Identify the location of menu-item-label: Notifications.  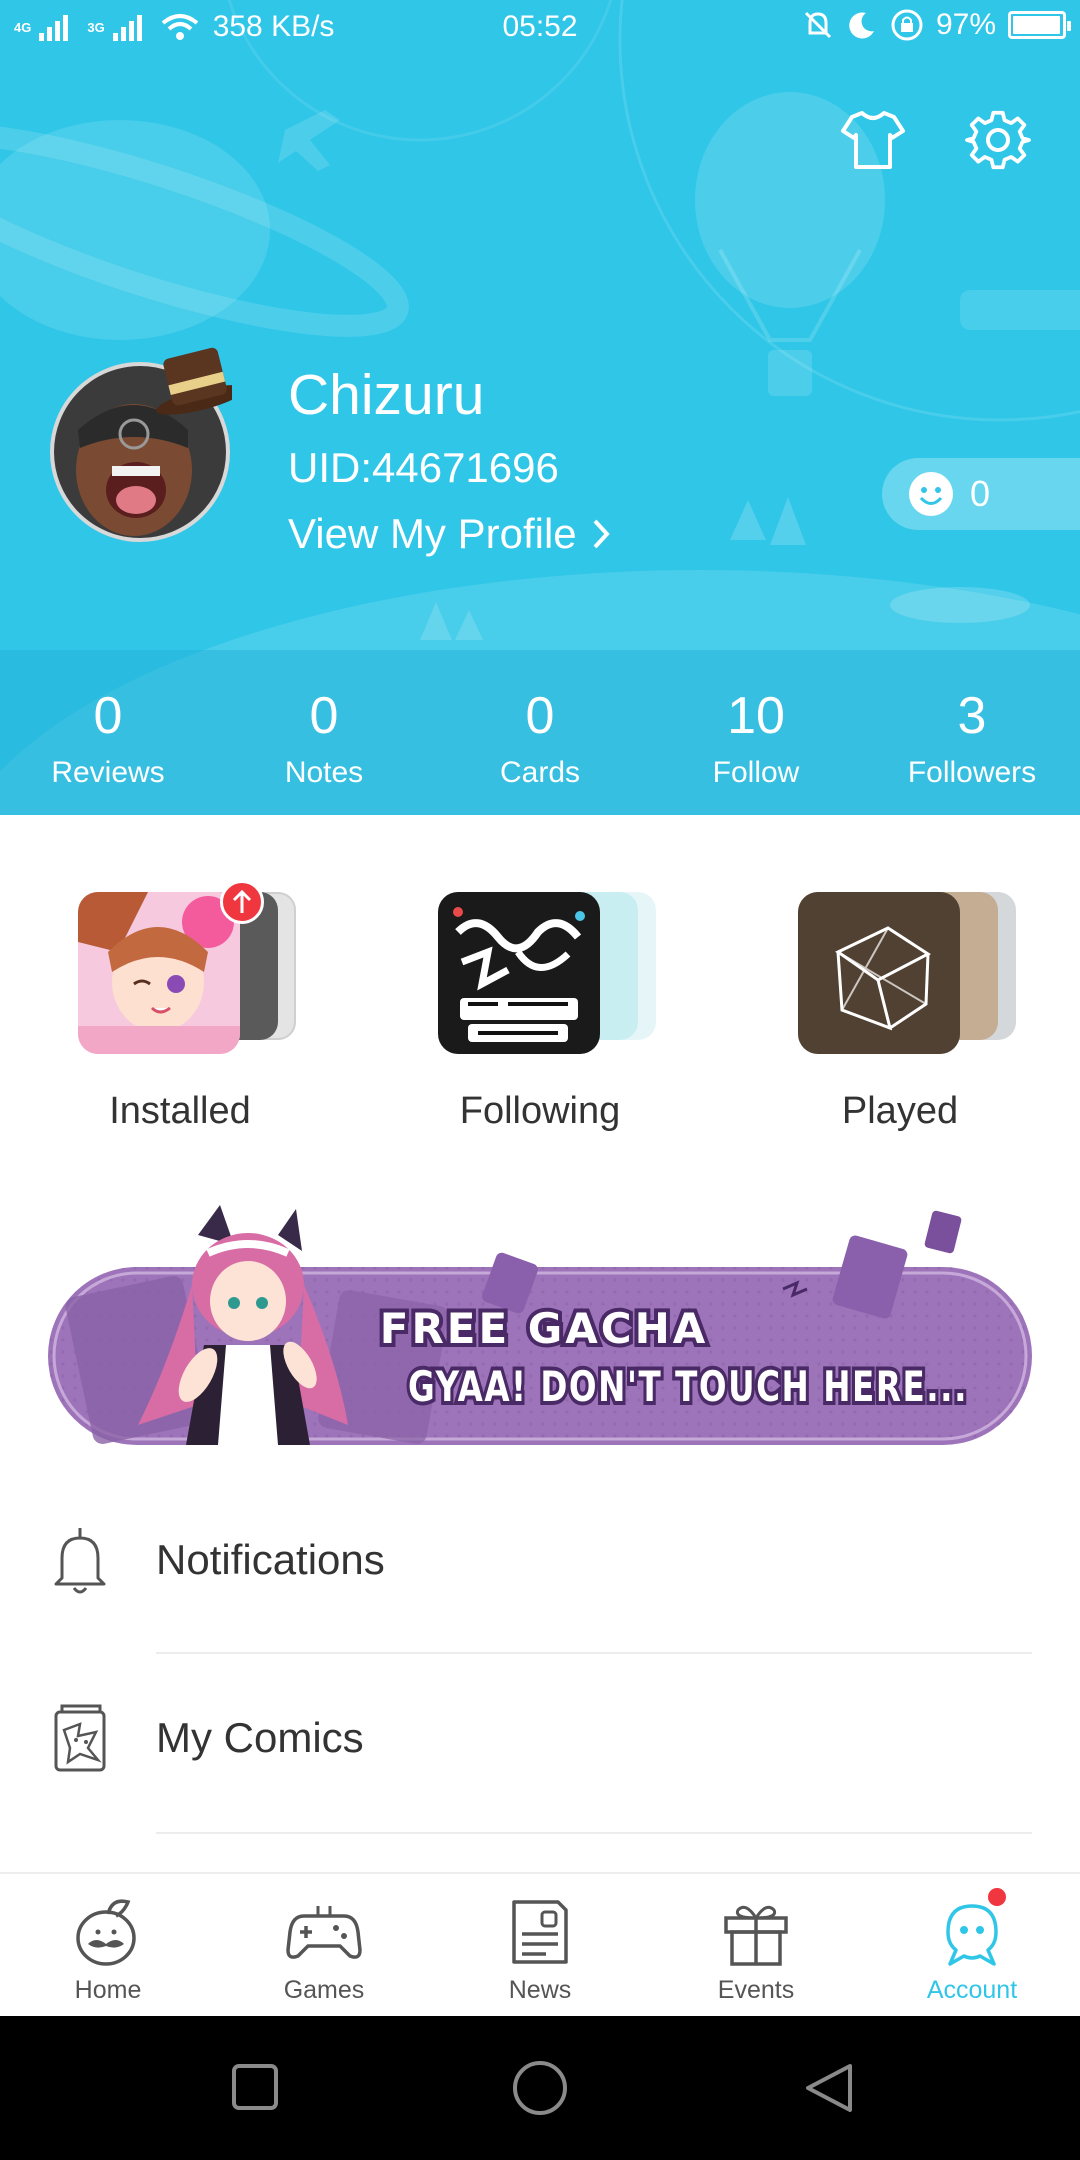
(270, 1559).